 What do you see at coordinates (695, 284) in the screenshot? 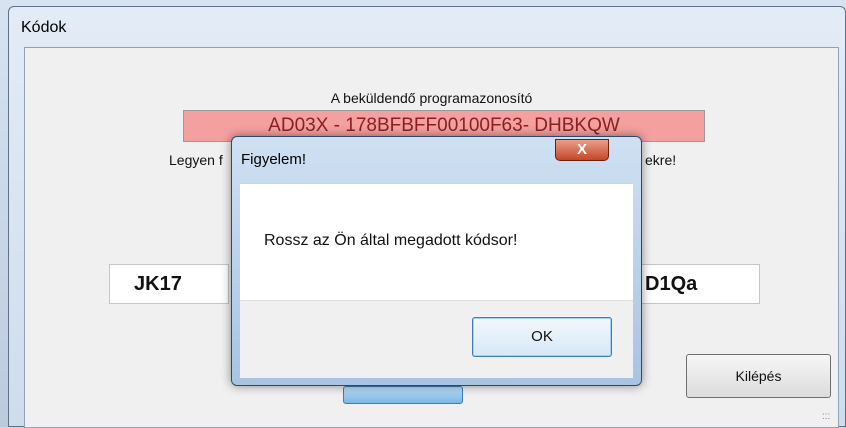
I see `code-input-right: D1Qa` at bounding box center [695, 284].